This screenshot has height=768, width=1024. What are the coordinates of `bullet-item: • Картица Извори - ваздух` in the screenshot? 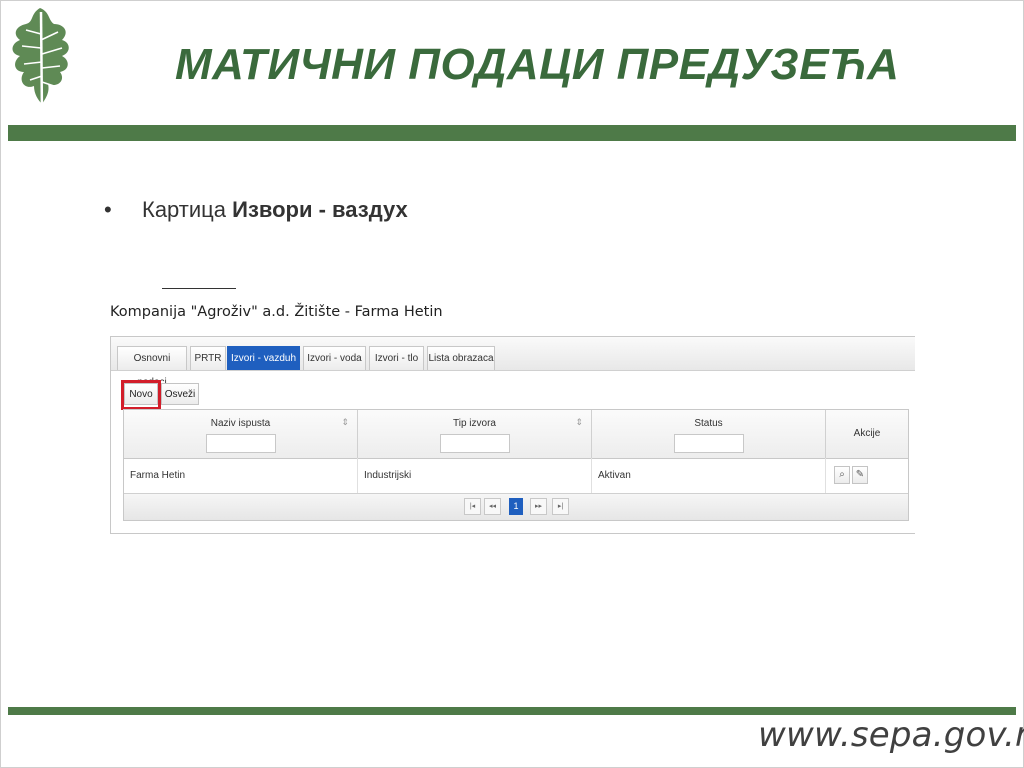 It's located at (256, 210).